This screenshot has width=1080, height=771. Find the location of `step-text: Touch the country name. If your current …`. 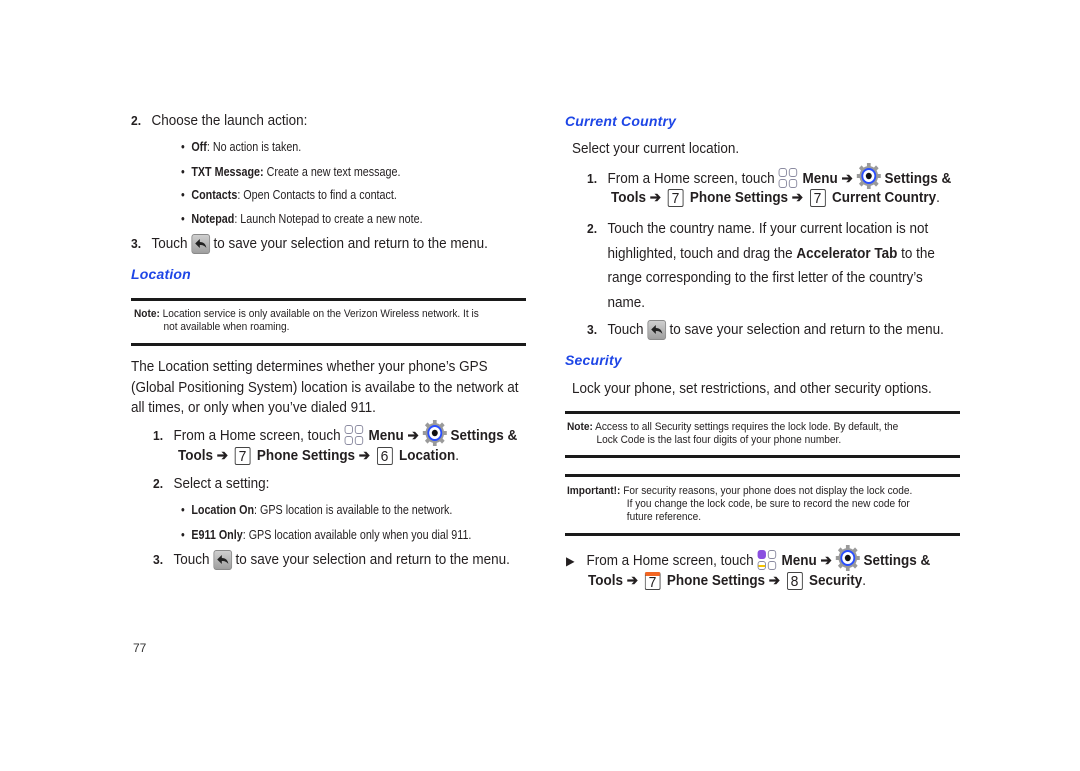

step-text: Touch the country name. If your current … is located at coordinates (768, 229).